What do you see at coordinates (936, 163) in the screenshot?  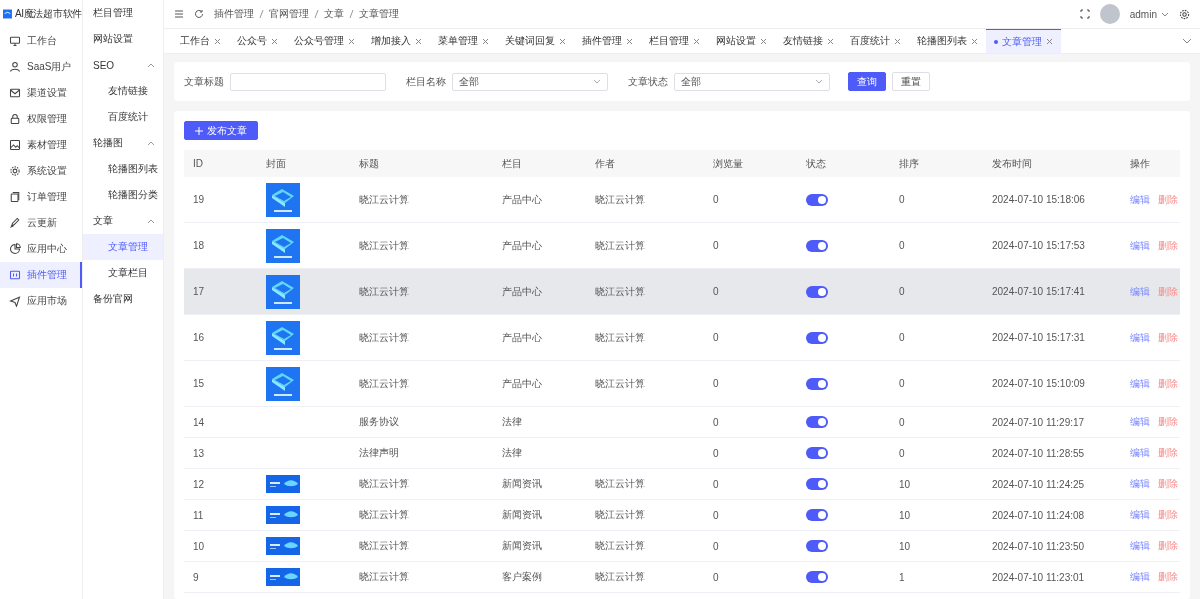 I see `column-header: 排序` at bounding box center [936, 163].